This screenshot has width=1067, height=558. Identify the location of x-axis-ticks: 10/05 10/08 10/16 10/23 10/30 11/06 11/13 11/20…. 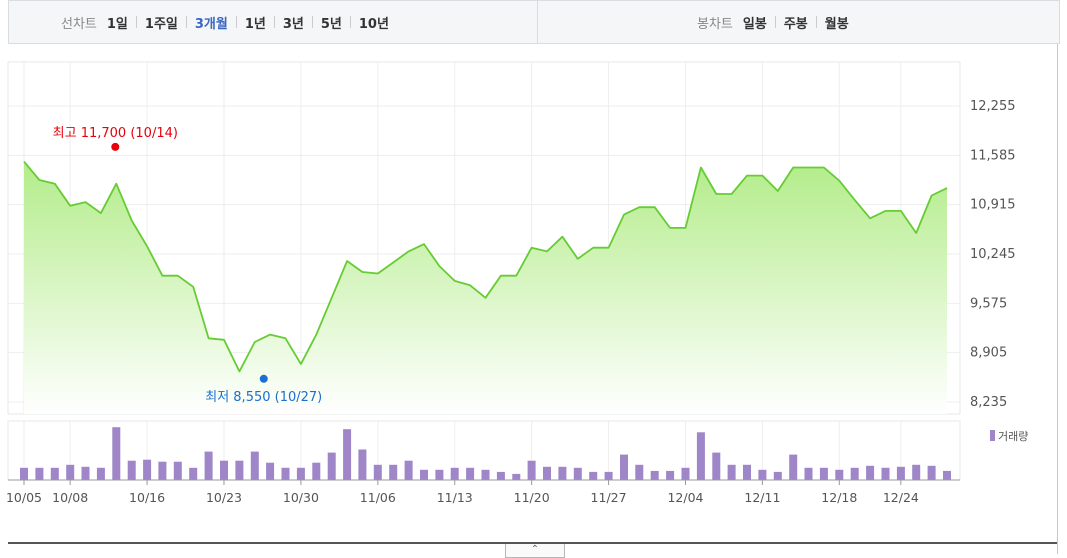
(462, 492).